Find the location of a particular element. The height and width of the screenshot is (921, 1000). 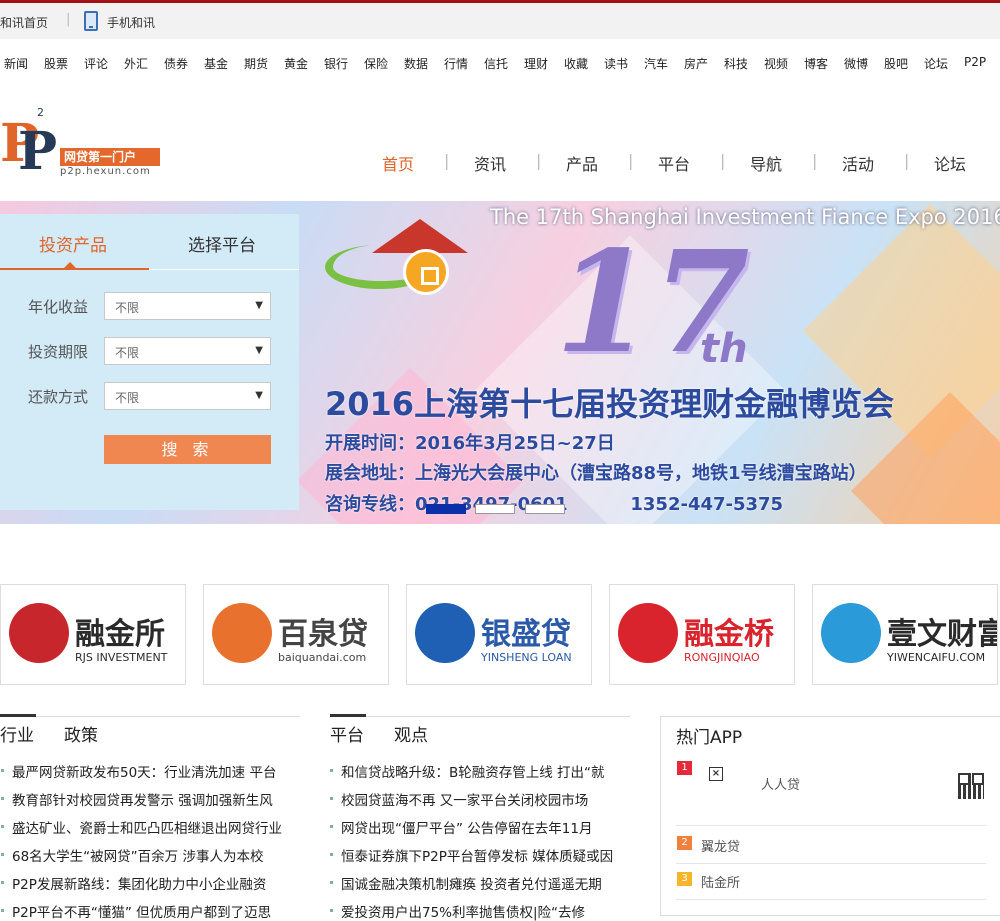

nav-item: 行情 is located at coordinates (456, 63).